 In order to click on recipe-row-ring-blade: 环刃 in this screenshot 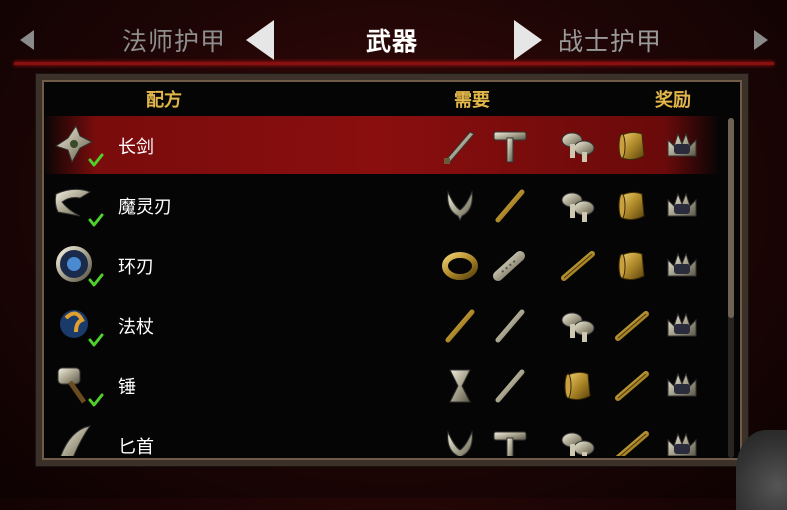, I will do `click(381, 265)`.